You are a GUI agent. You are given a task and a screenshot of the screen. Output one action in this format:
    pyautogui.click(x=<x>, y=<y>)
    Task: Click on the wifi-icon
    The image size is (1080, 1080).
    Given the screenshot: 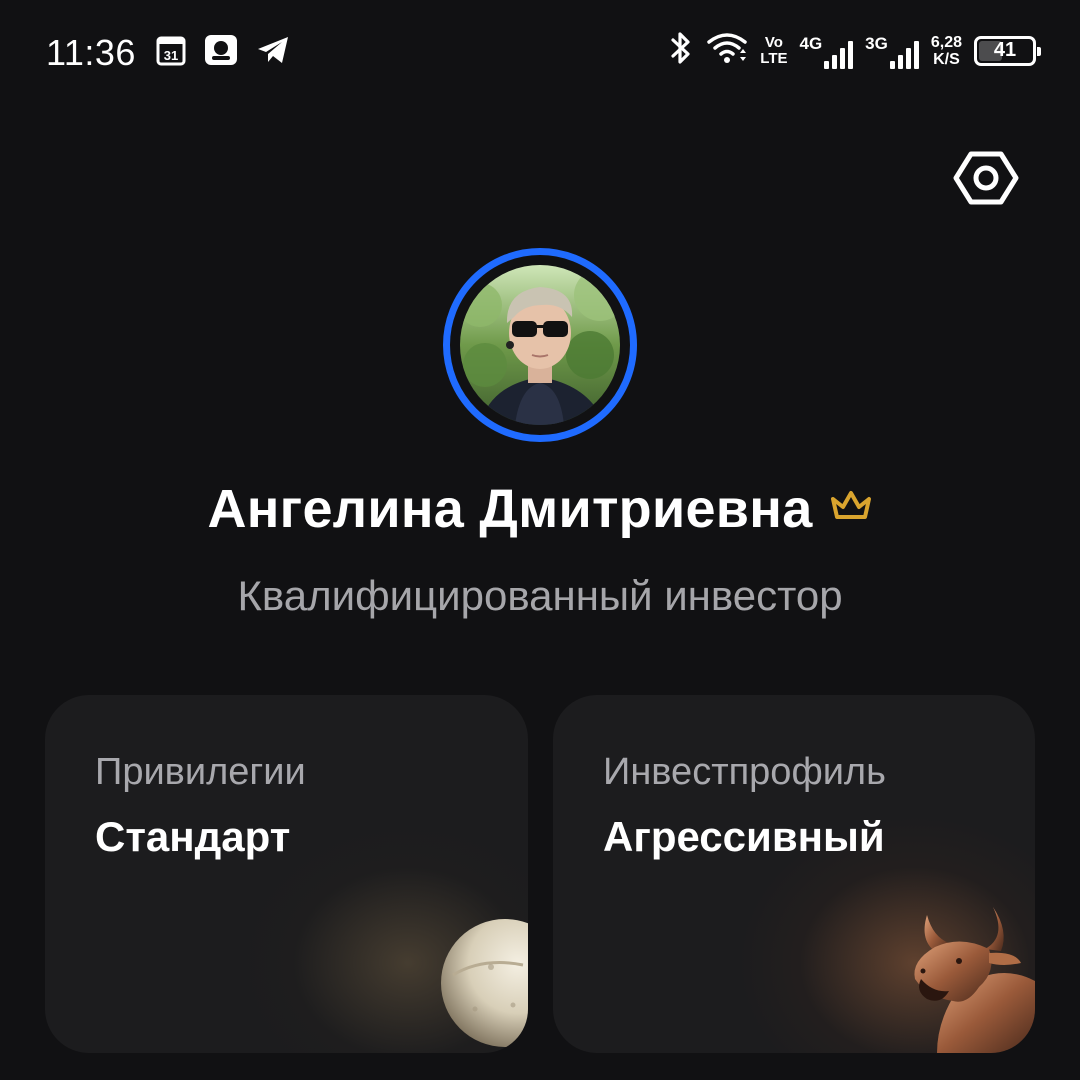 What is the action you would take?
    pyautogui.click(x=727, y=50)
    